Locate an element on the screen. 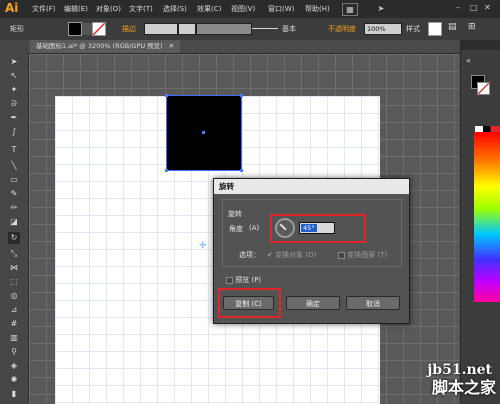 Image resolution: width=500 pixels, height=404 pixels. fill-swatch is located at coordinates (75, 29).